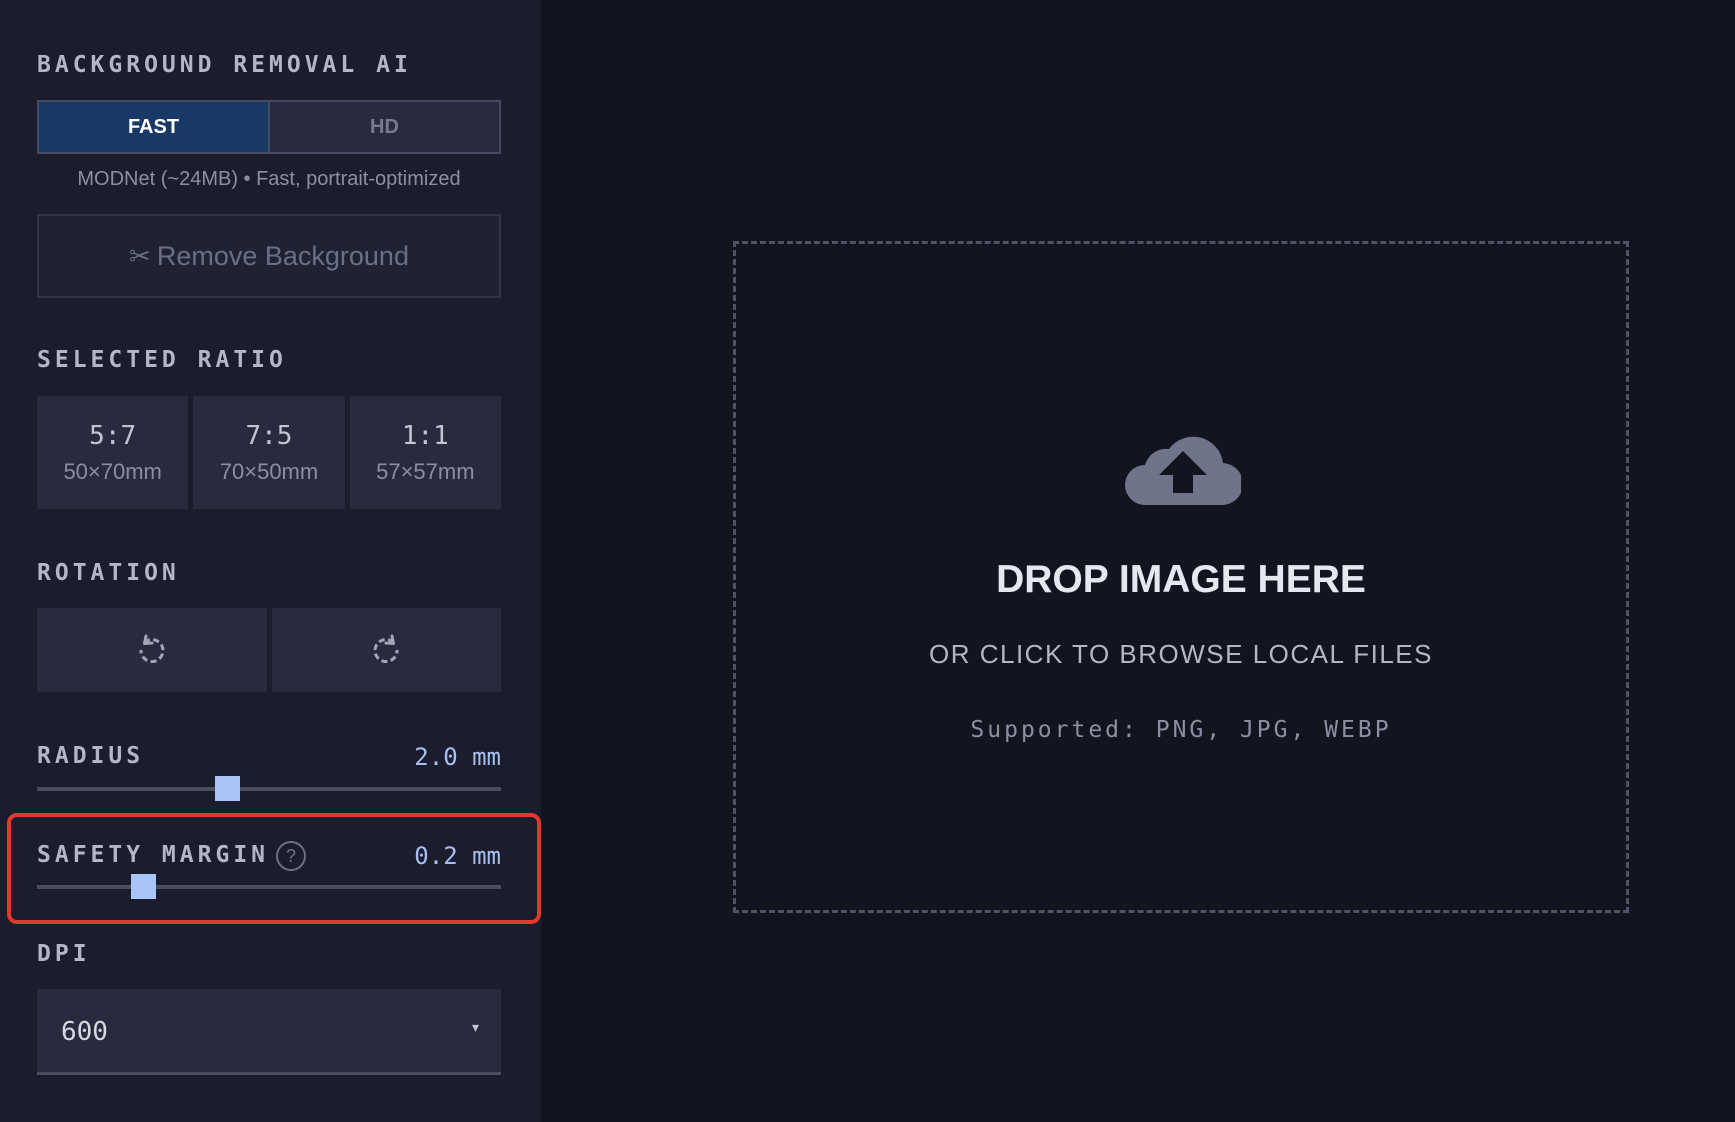 Image resolution: width=1735 pixels, height=1122 pixels. What do you see at coordinates (425, 452) in the screenshot?
I see `ratio-option-1-1: 1:1 57×57mm` at bounding box center [425, 452].